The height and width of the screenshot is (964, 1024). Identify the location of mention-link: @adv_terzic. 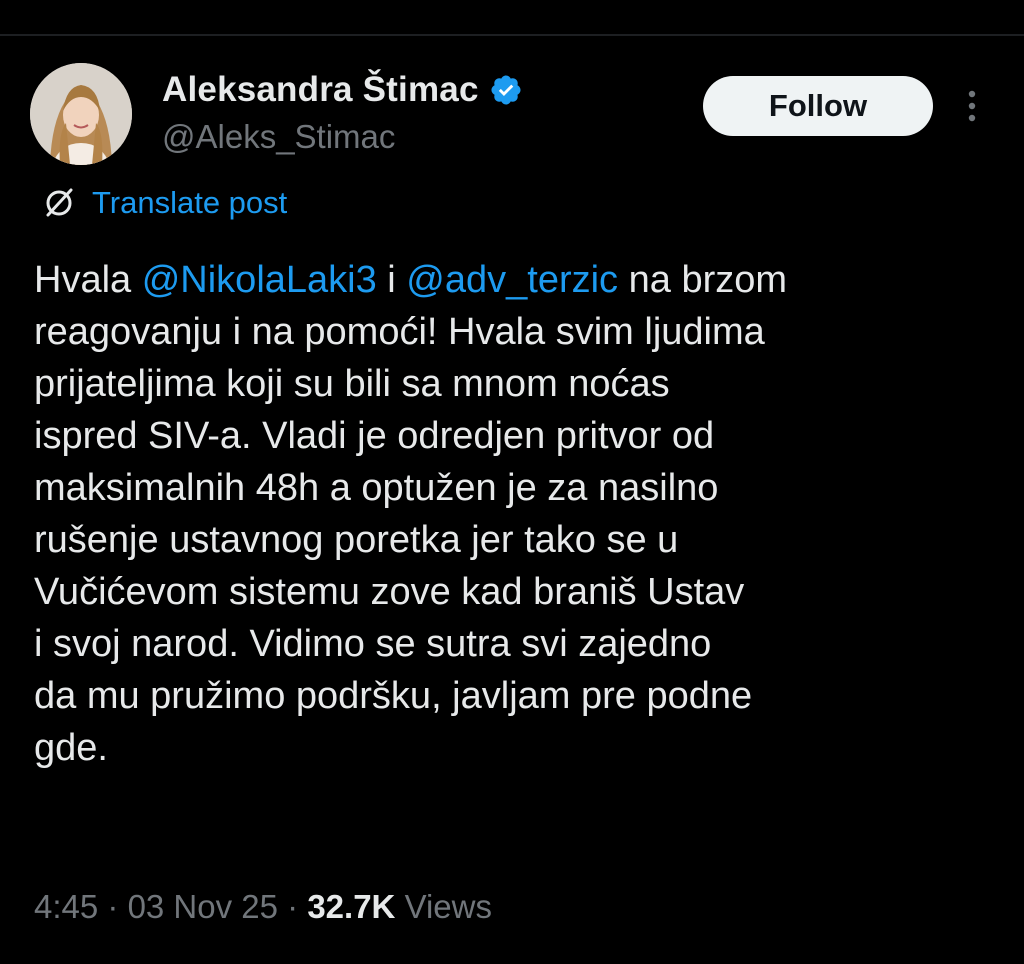
(512, 280).